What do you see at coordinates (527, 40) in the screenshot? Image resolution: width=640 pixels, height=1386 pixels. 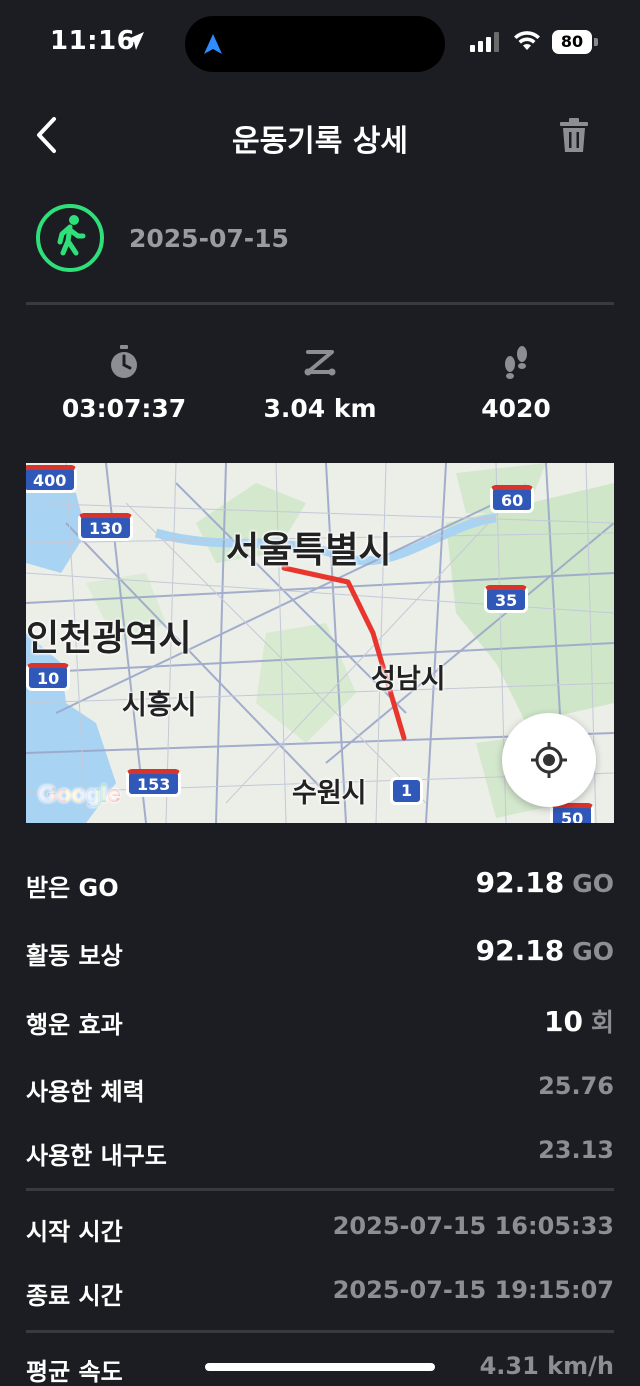 I see `wifi-icon` at bounding box center [527, 40].